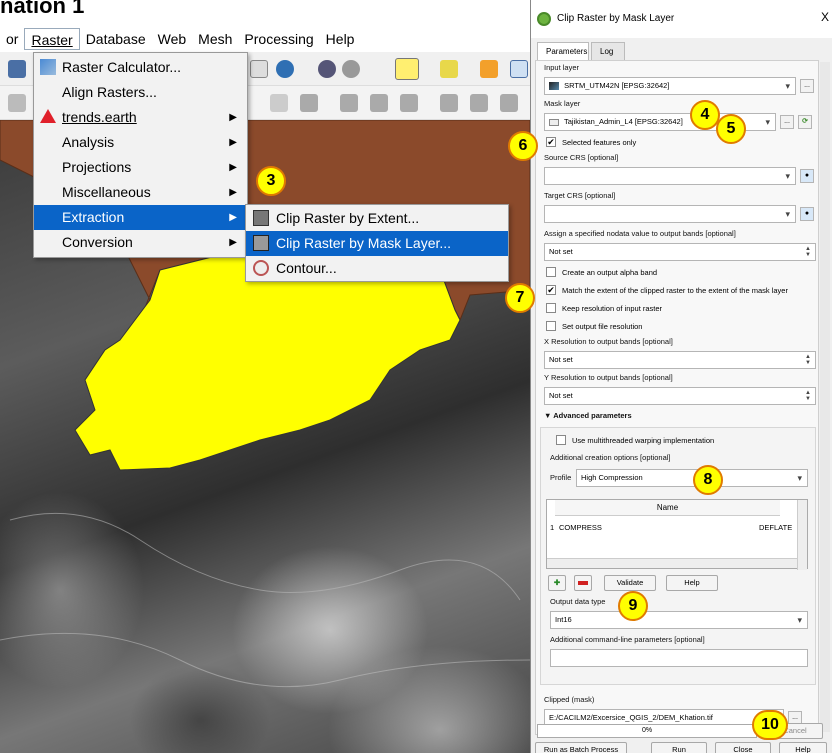 The image size is (832, 753). What do you see at coordinates (52, 39) in the screenshot?
I see `menu-raster: Raster` at bounding box center [52, 39].